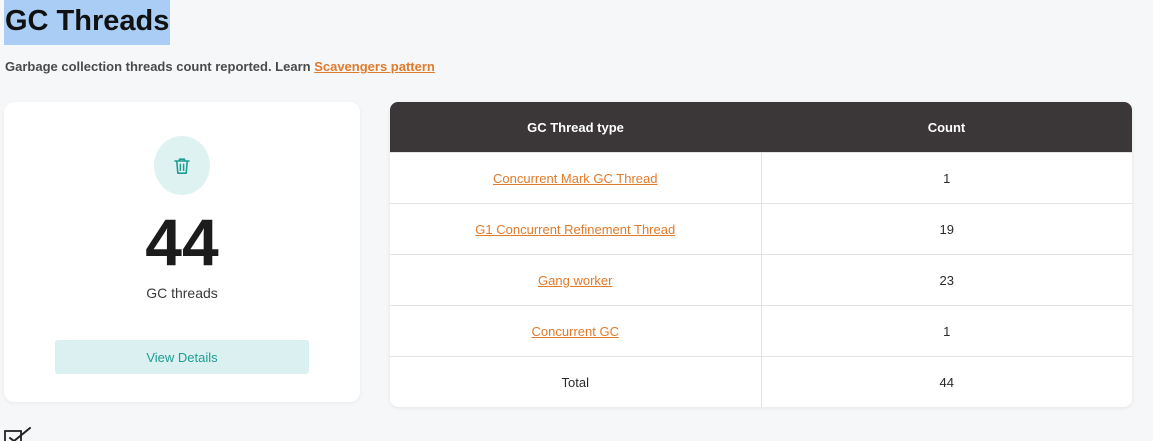  What do you see at coordinates (576, 381) in the screenshot?
I see `total-label-cell: Total` at bounding box center [576, 381].